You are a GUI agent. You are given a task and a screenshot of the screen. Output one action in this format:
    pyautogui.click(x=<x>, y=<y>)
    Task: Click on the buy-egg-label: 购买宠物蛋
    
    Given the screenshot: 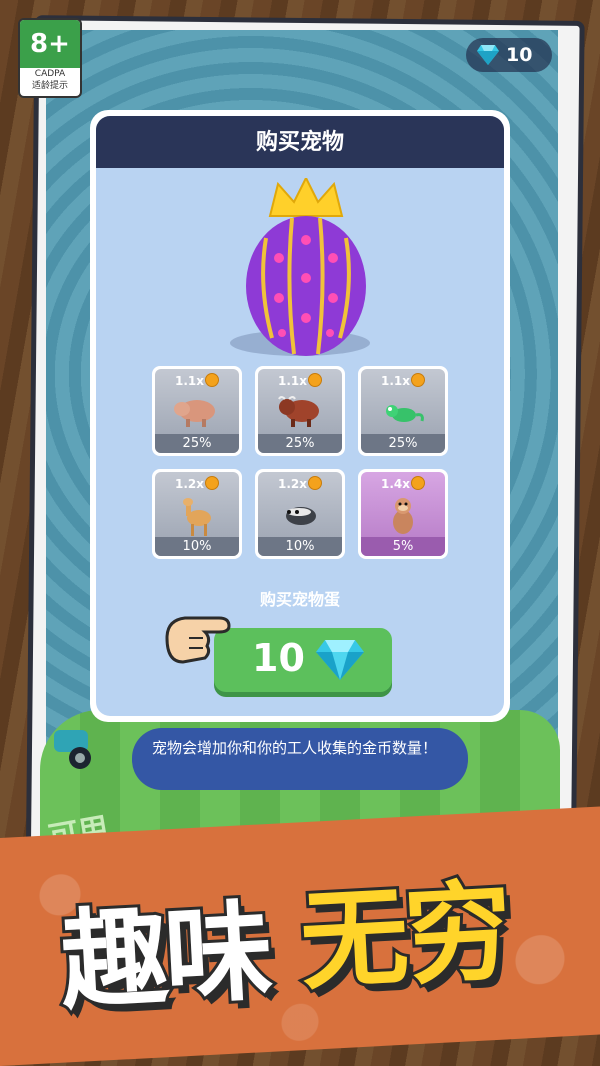 What is the action you would take?
    pyautogui.click(x=299, y=599)
    